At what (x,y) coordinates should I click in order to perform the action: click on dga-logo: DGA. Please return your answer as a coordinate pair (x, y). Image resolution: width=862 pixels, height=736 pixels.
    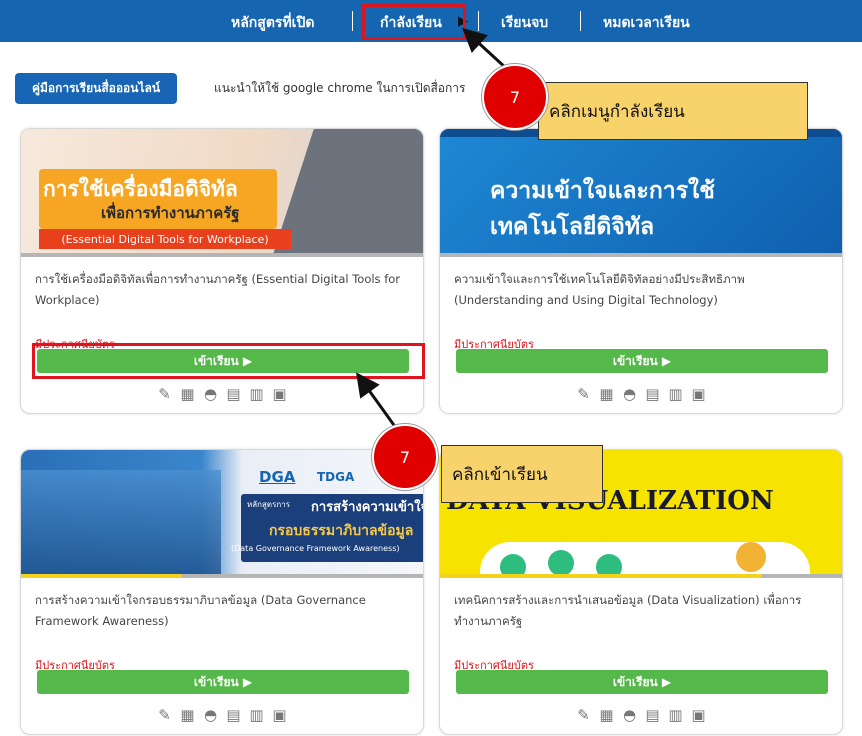
    Looking at the image, I should click on (277, 477).